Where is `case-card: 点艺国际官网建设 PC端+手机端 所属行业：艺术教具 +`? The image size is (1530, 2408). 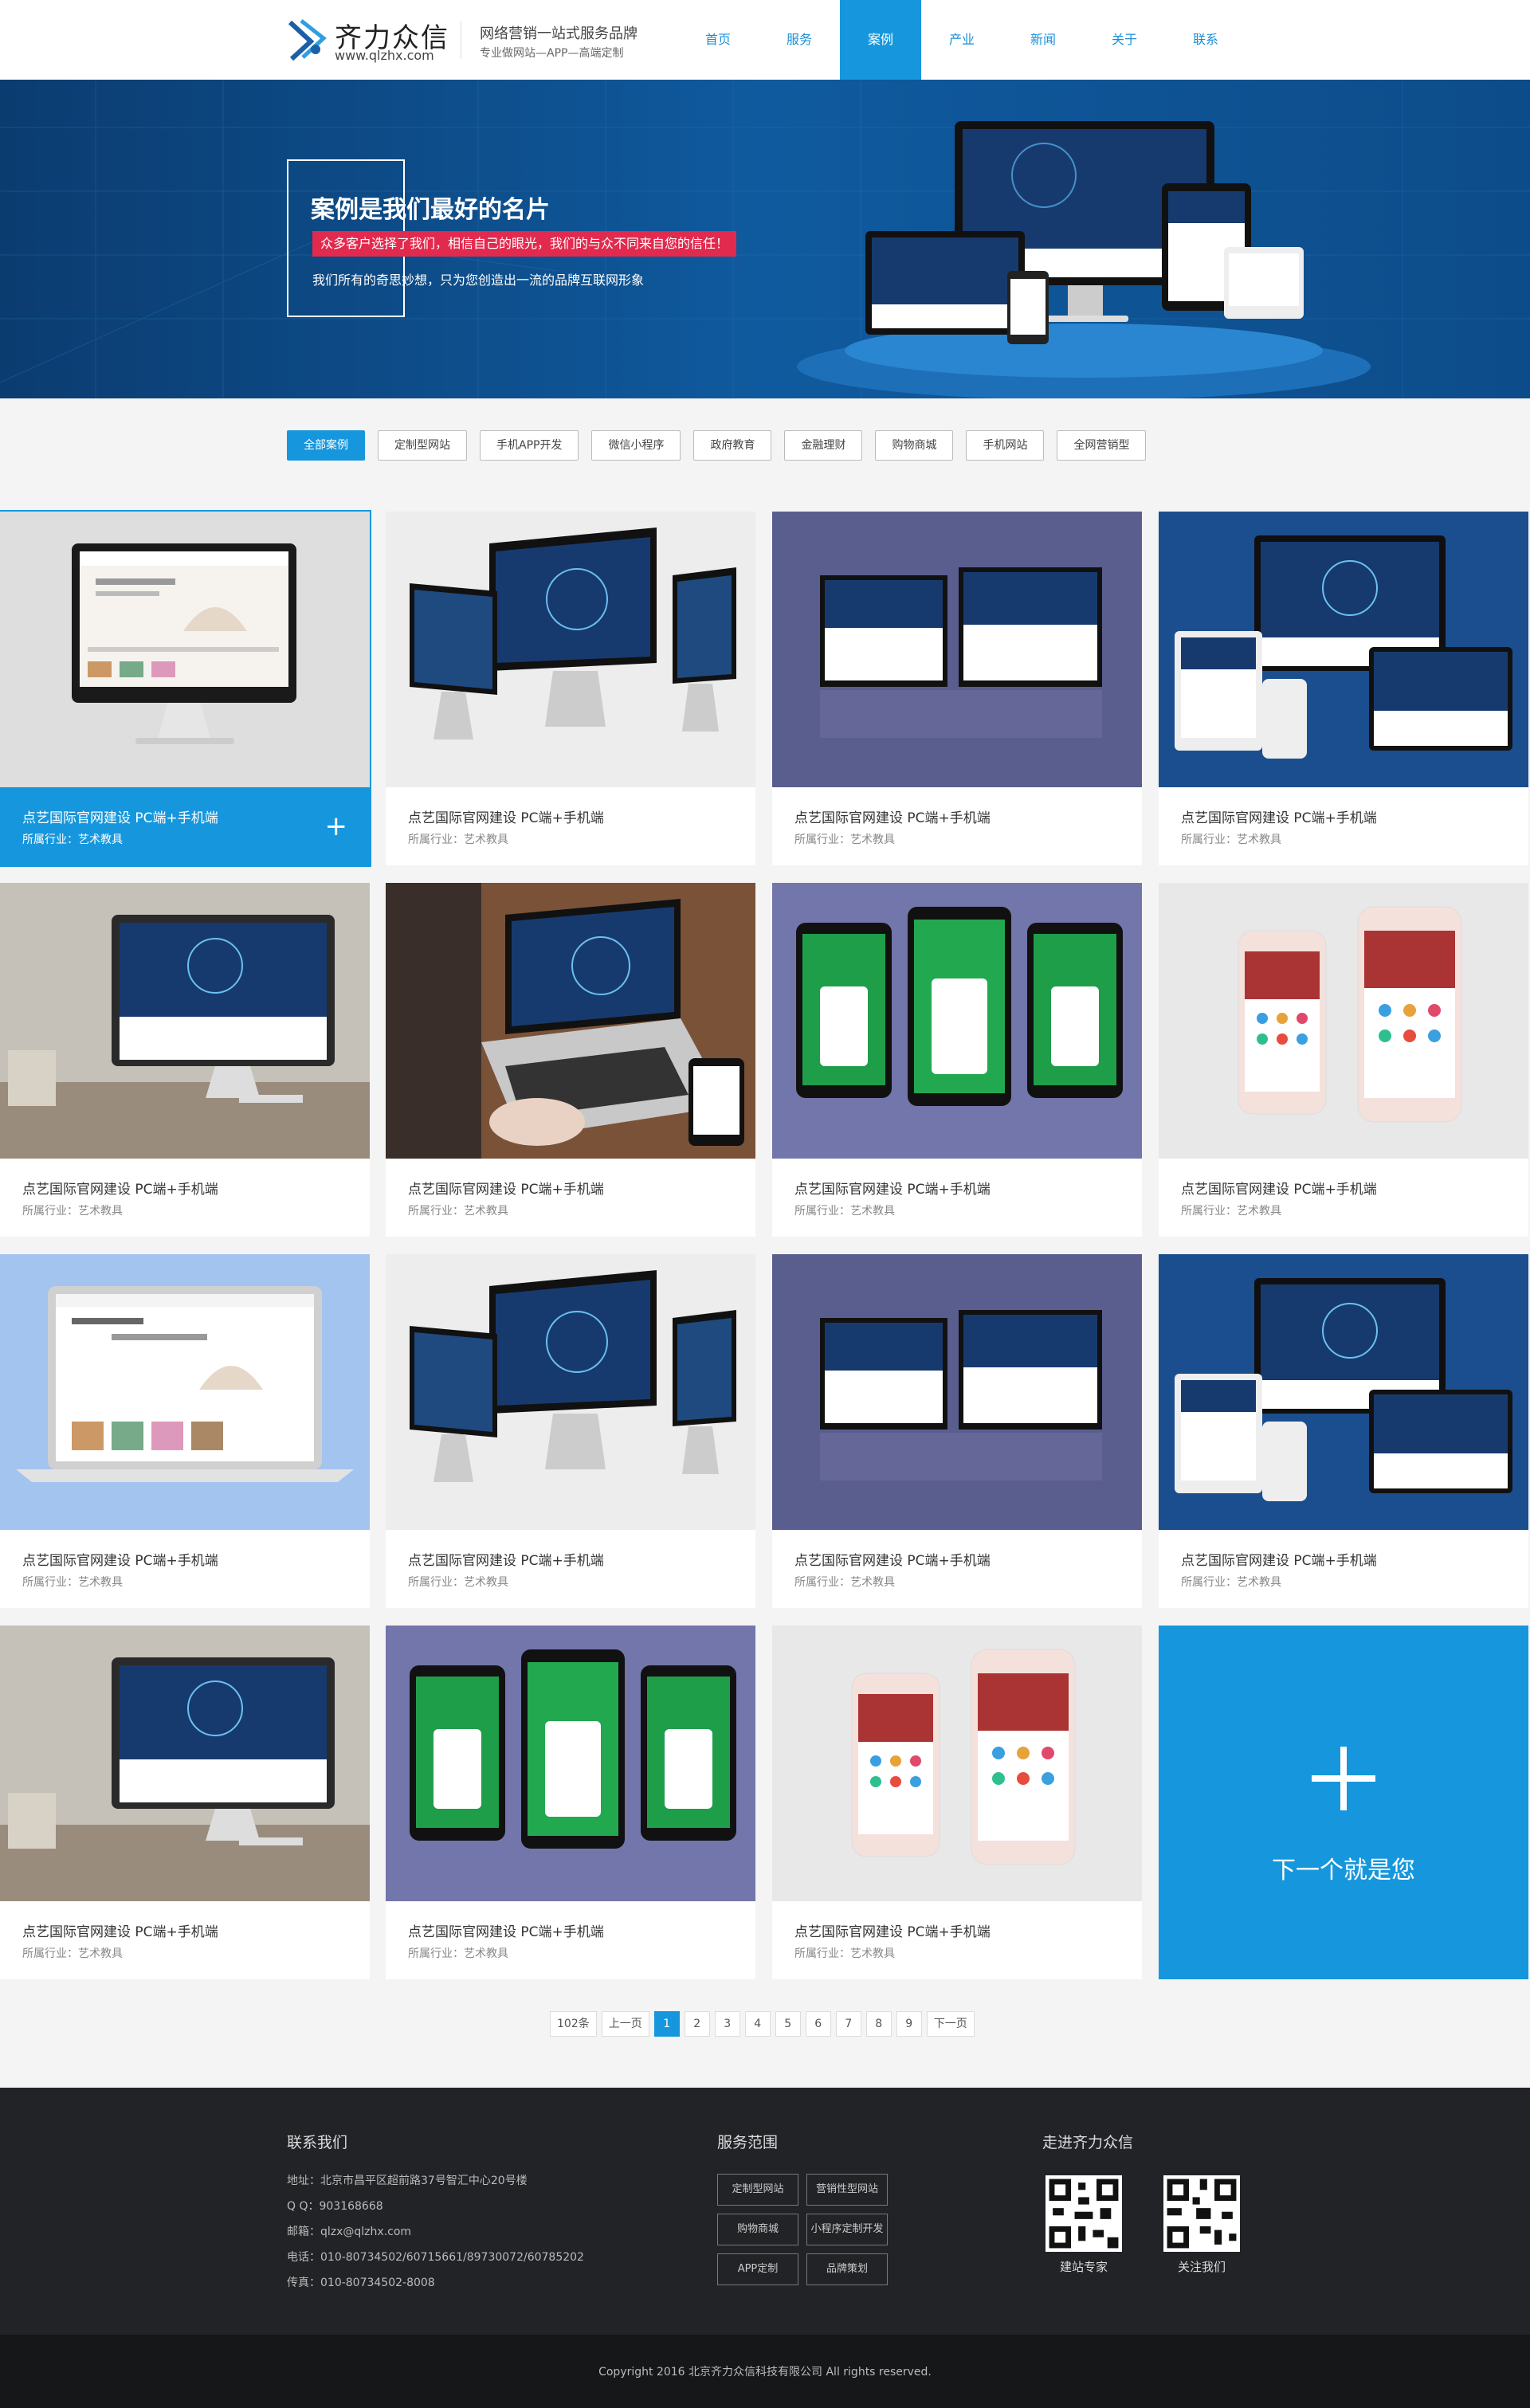 case-card: 点艺国际官网建设 PC端+手机端 所属行业：艺术教具 + is located at coordinates (185, 688).